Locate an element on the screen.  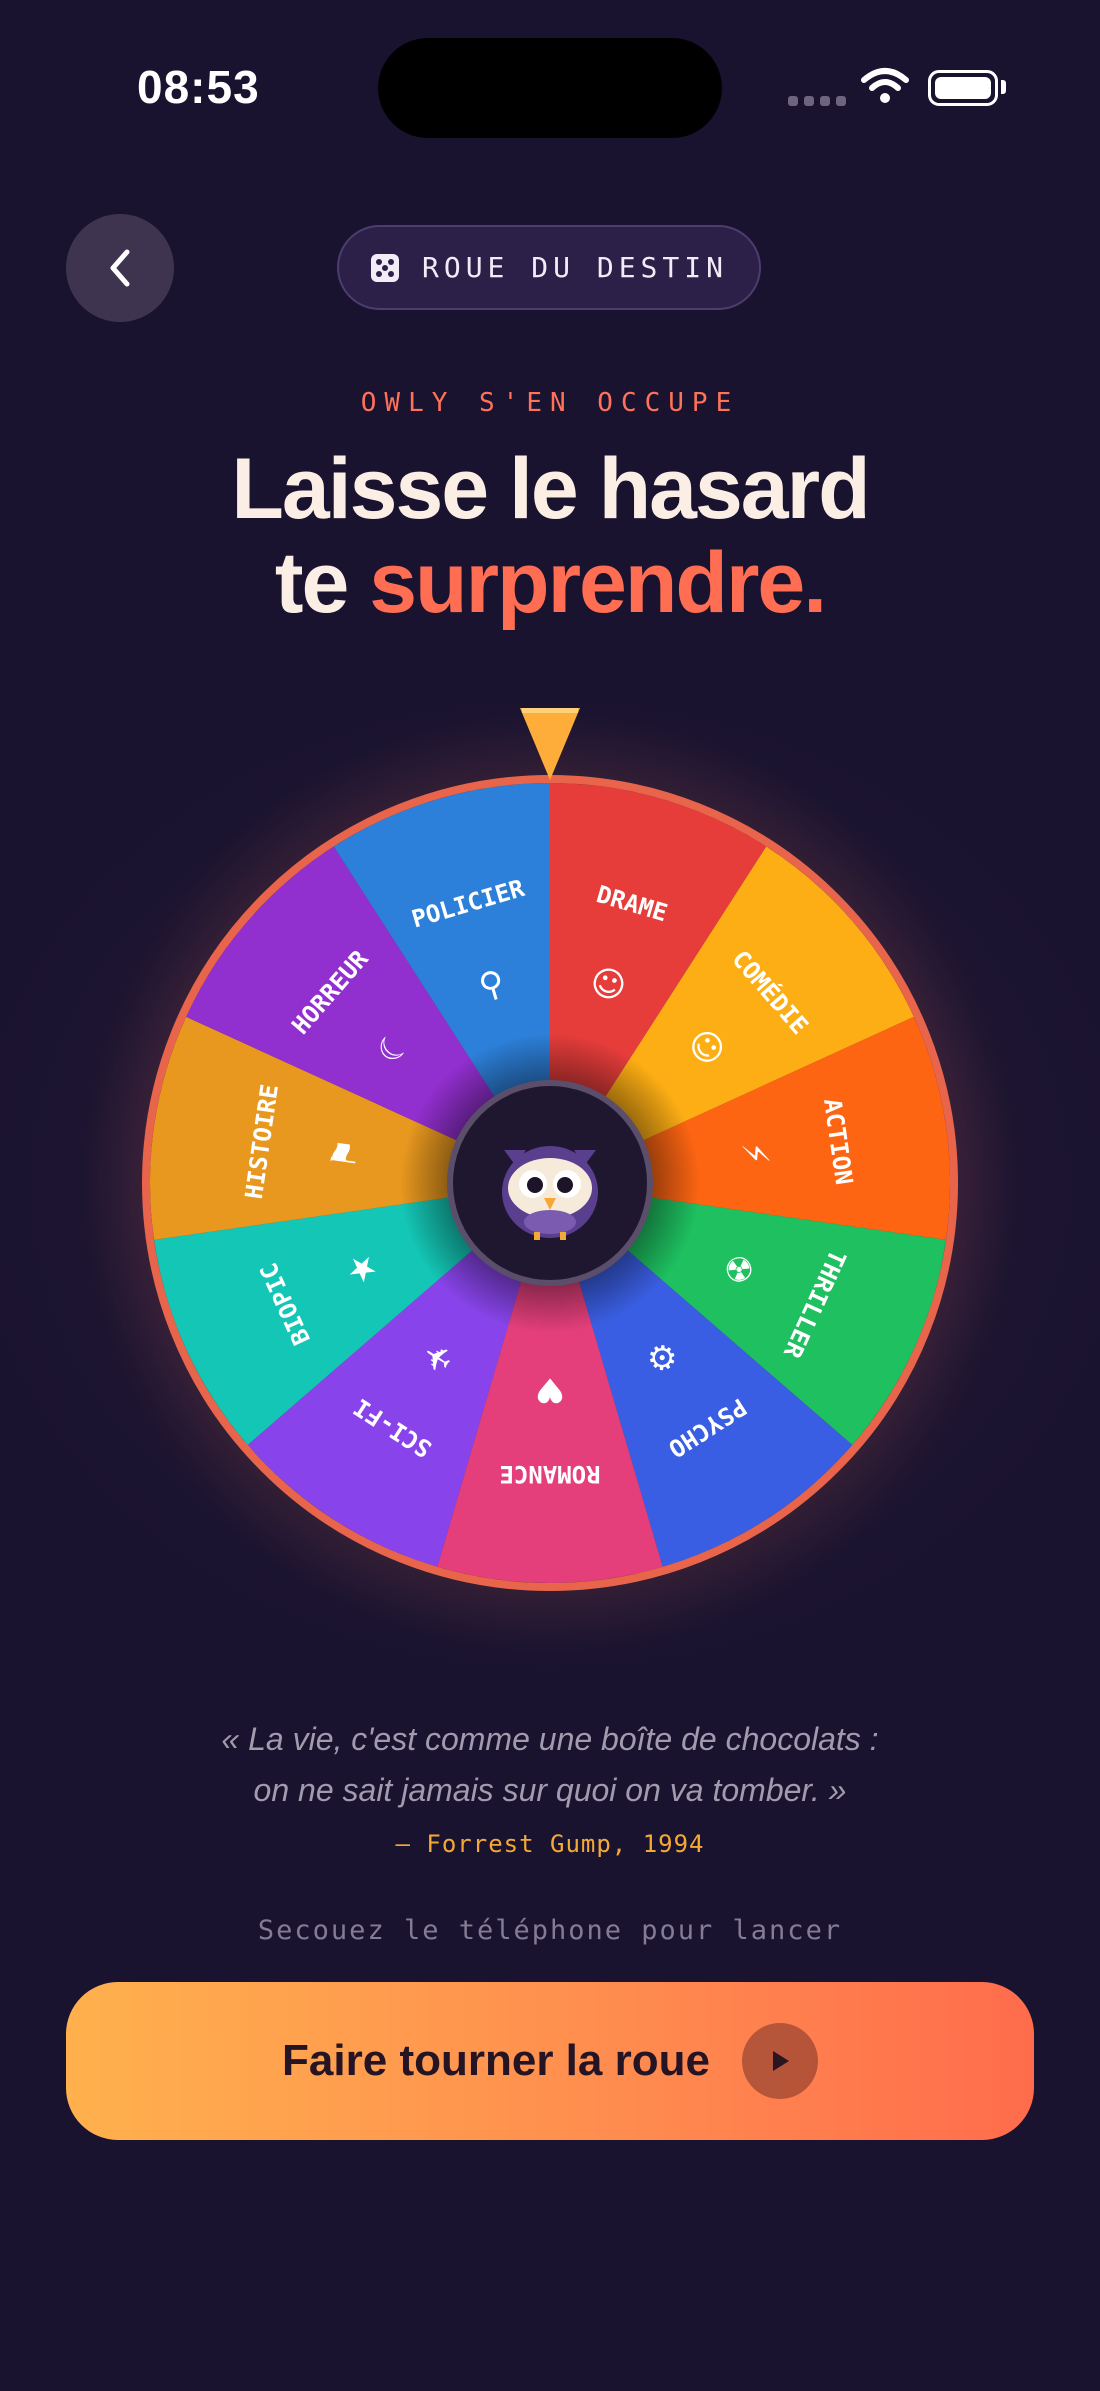
spin-wheel-button-label: Faire tourner la roue is located at coordinates (496, 2060).